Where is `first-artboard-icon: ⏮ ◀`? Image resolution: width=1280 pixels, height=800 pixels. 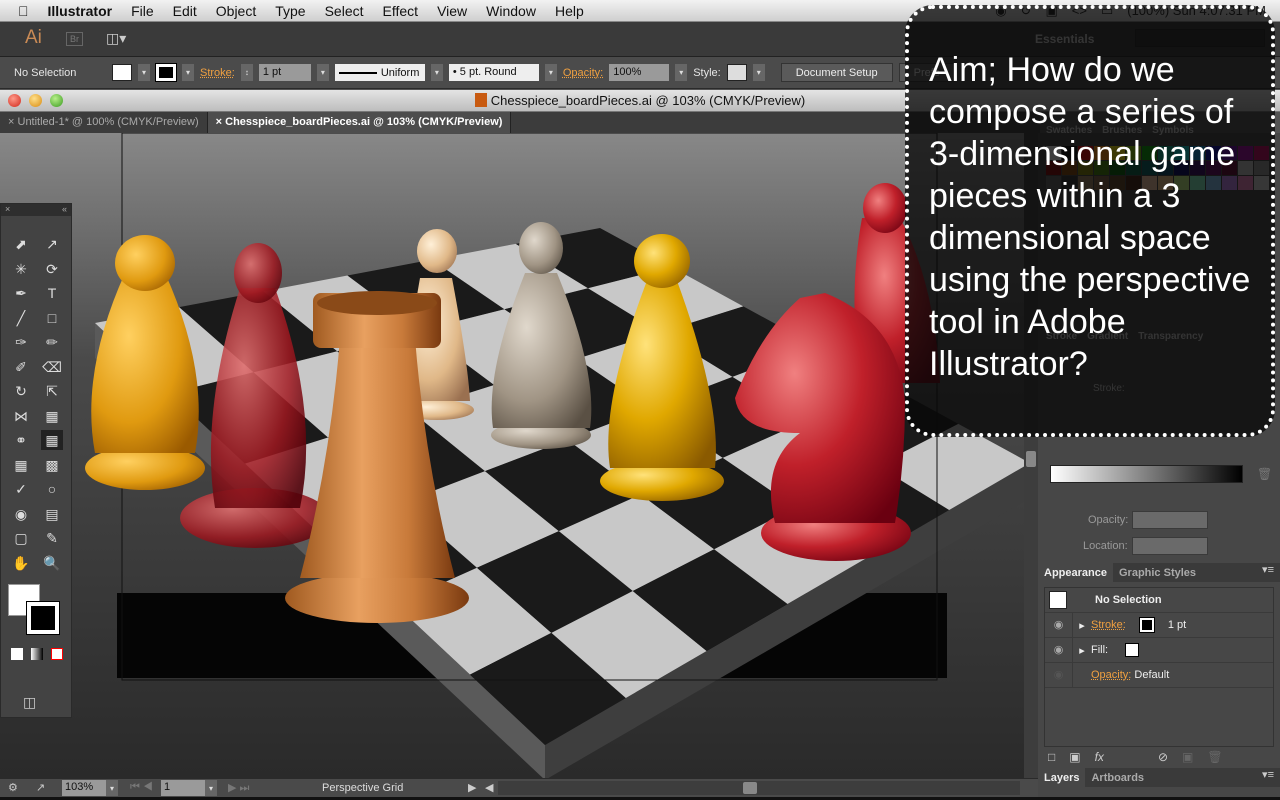
first-artboard-icon: ⏮ ◀ is located at coordinates (141, 787).